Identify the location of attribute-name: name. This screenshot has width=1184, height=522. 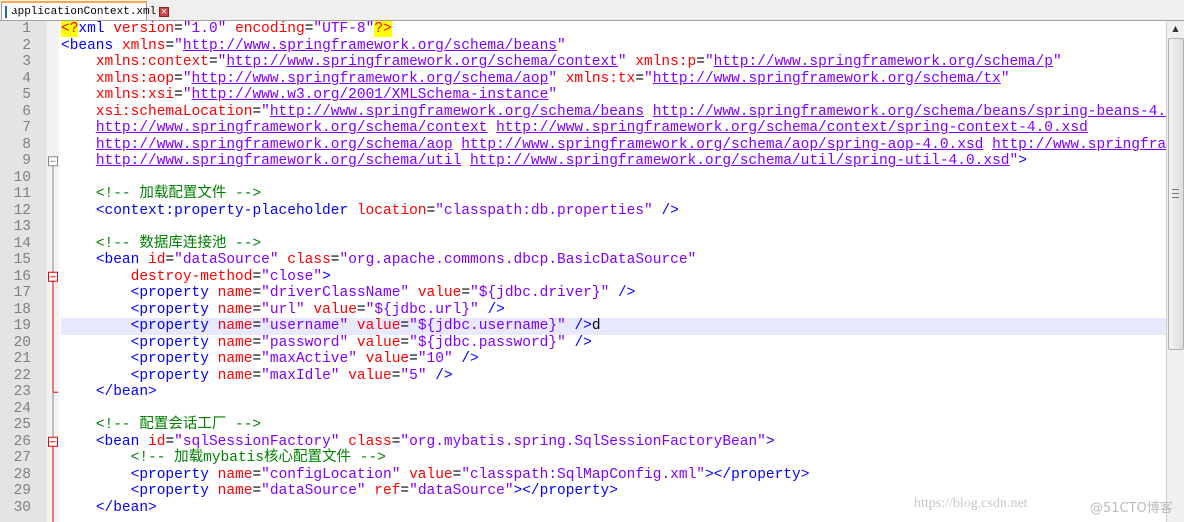
(235, 342).